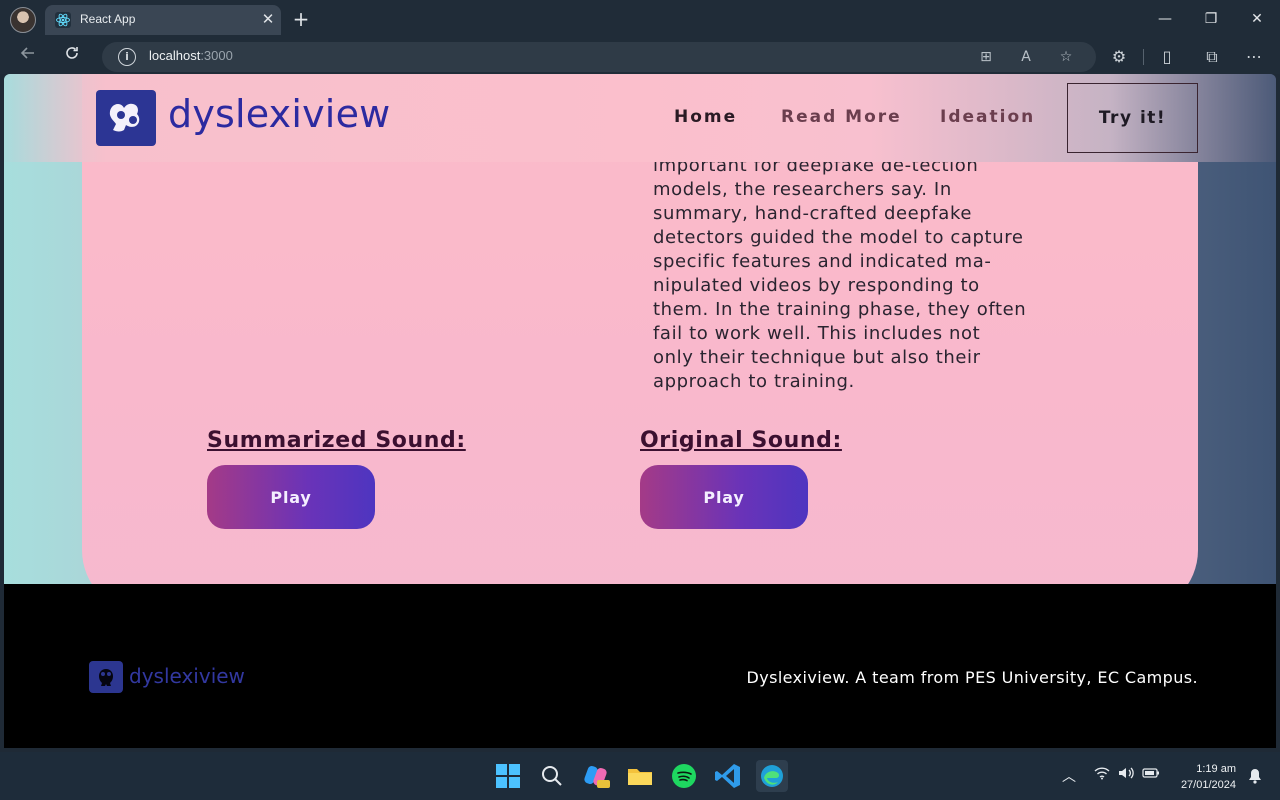 Image resolution: width=1280 pixels, height=800 pixels. I want to click on address-host: localhost, so click(175, 55).